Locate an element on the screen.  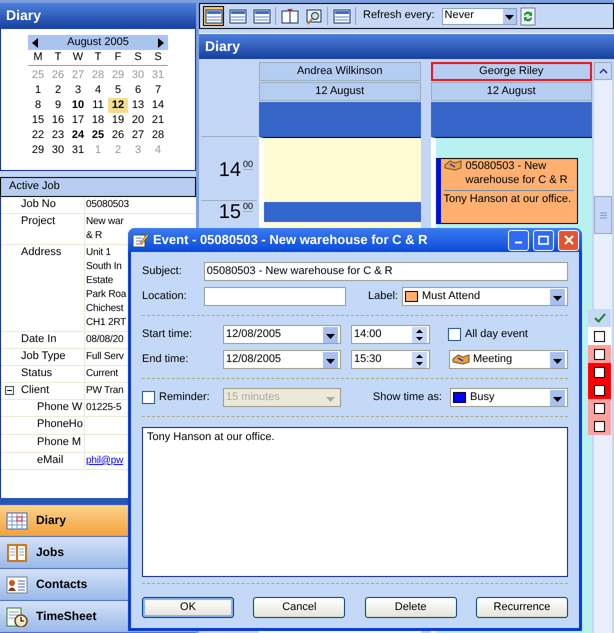
calendar-day: 18 is located at coordinates (98, 120).